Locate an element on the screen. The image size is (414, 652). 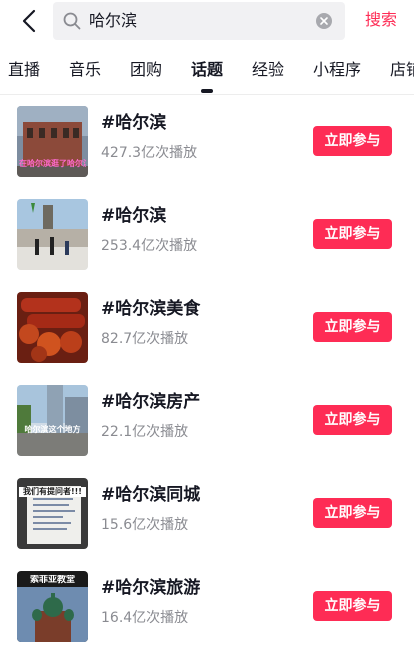
topic-title: #哈尔滨旅游 is located at coordinates (151, 588).